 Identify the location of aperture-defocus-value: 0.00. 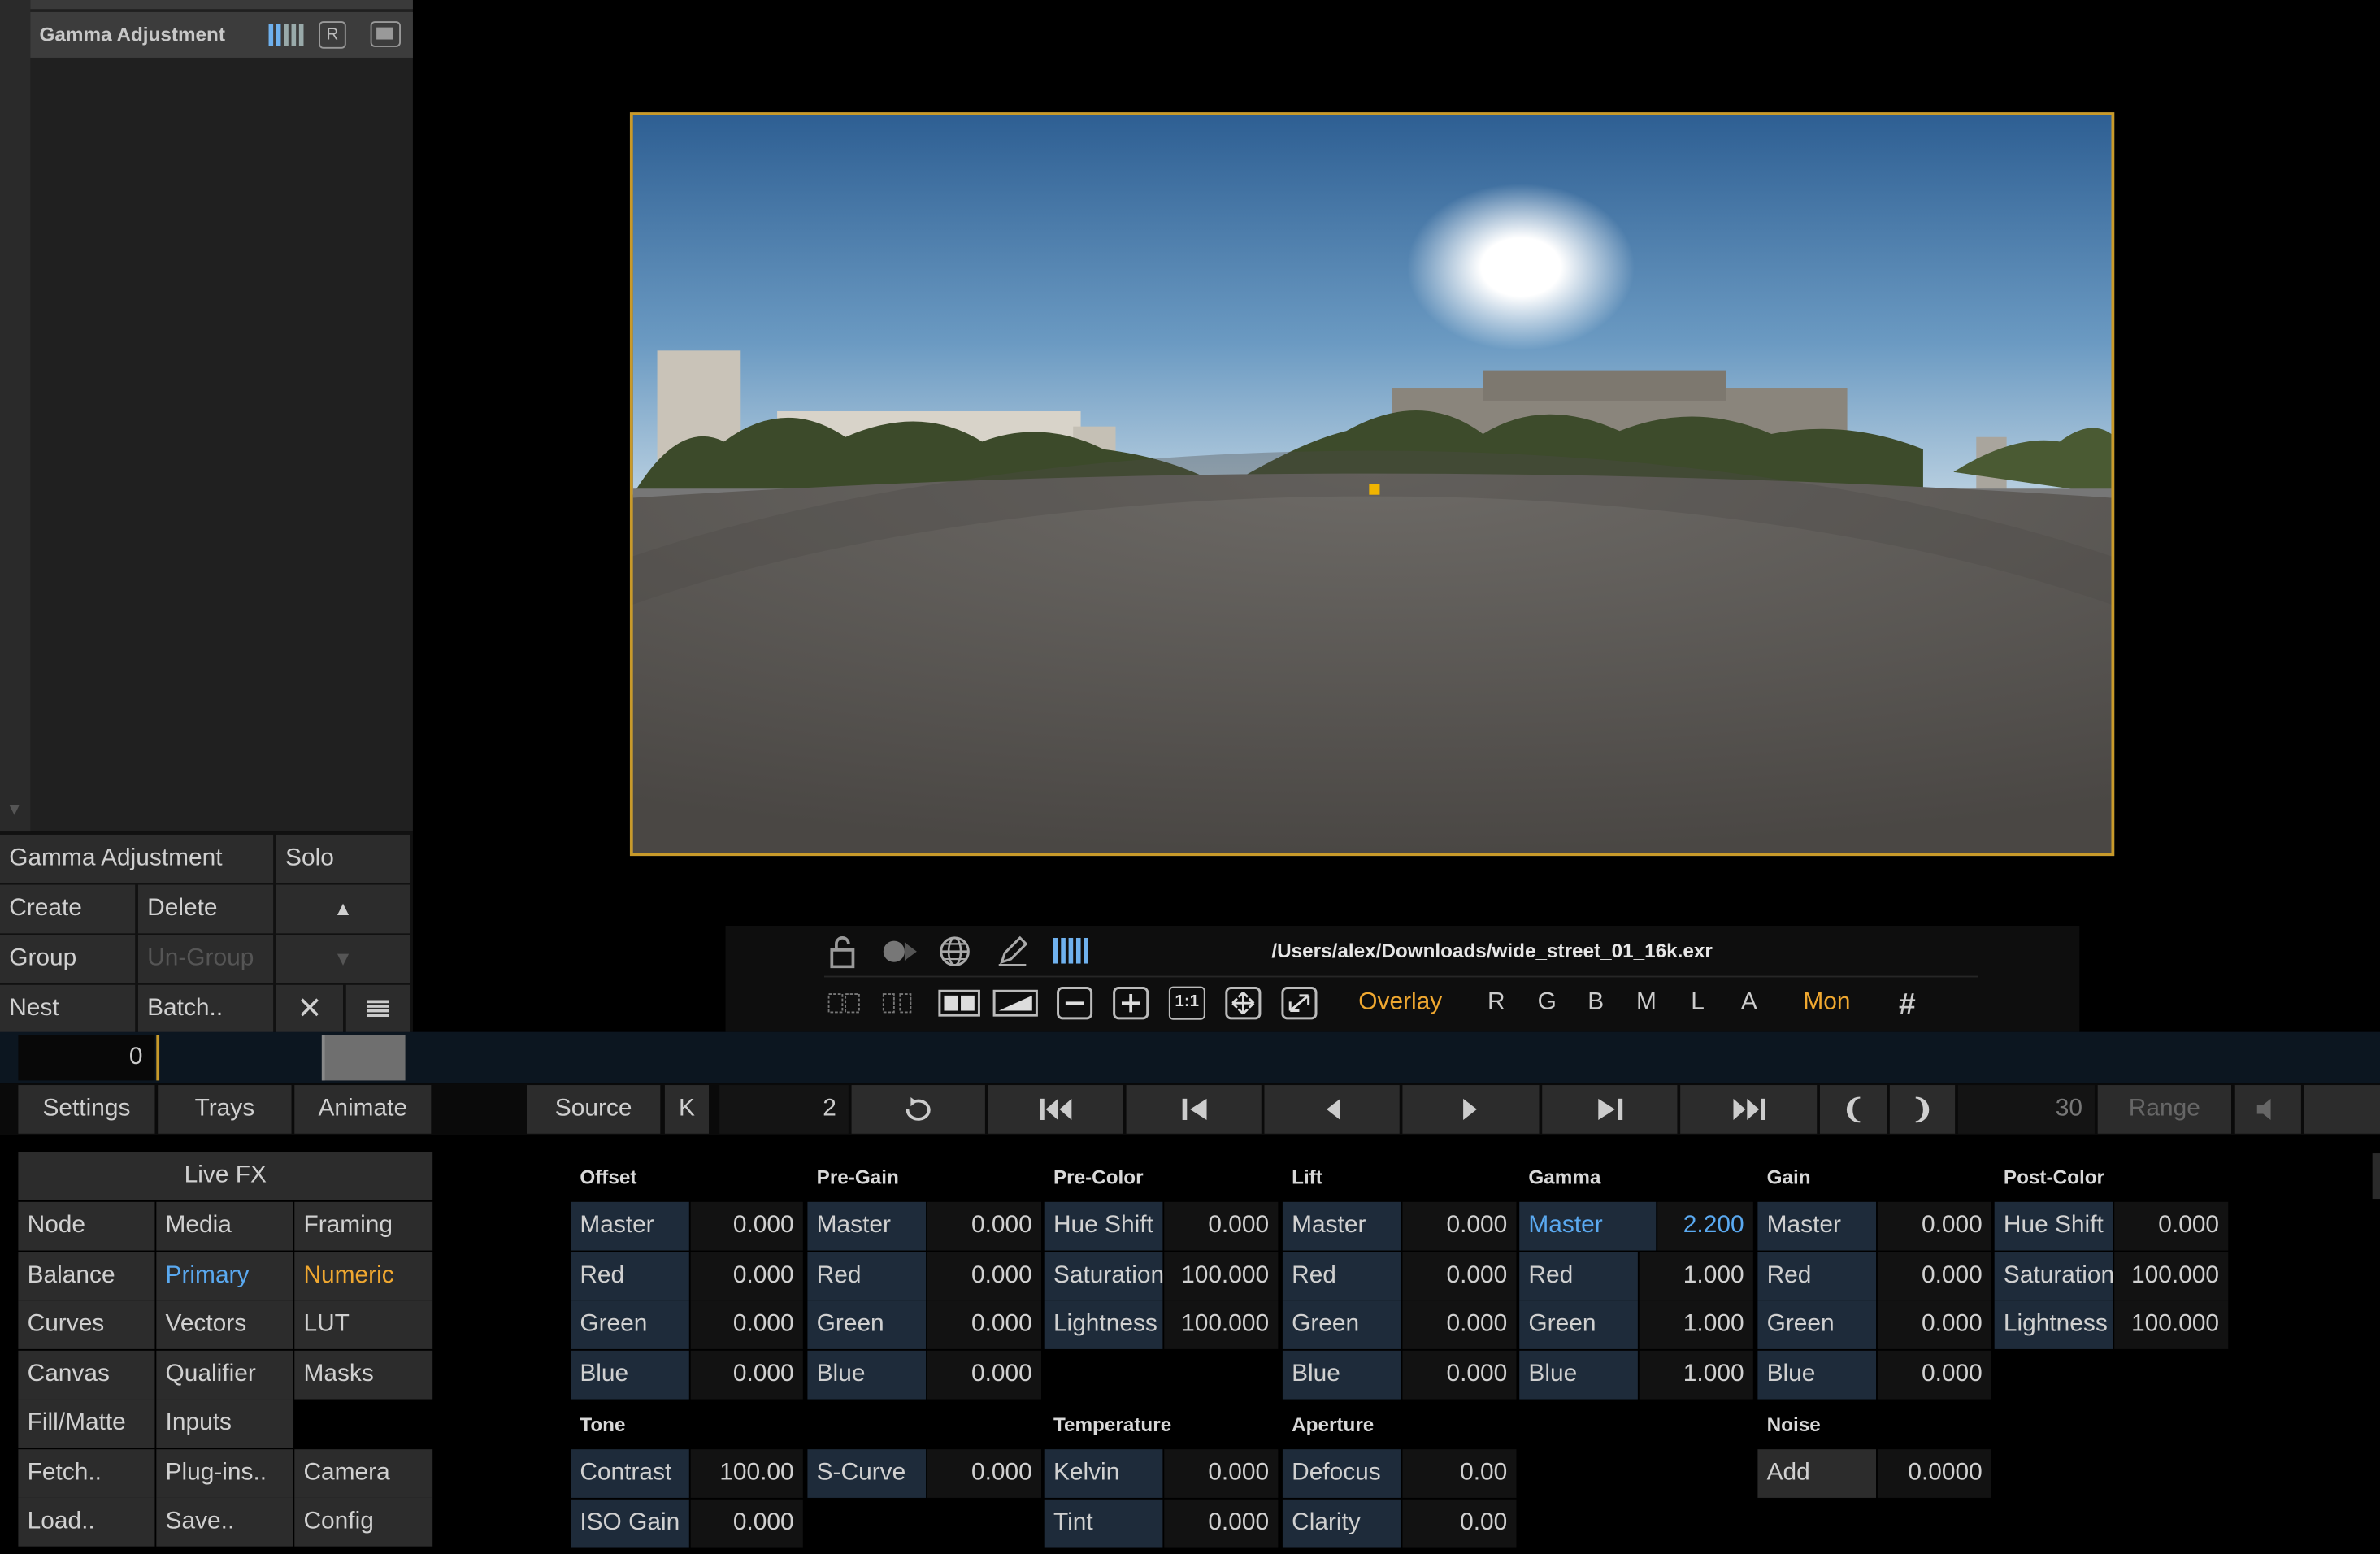
(1459, 1473).